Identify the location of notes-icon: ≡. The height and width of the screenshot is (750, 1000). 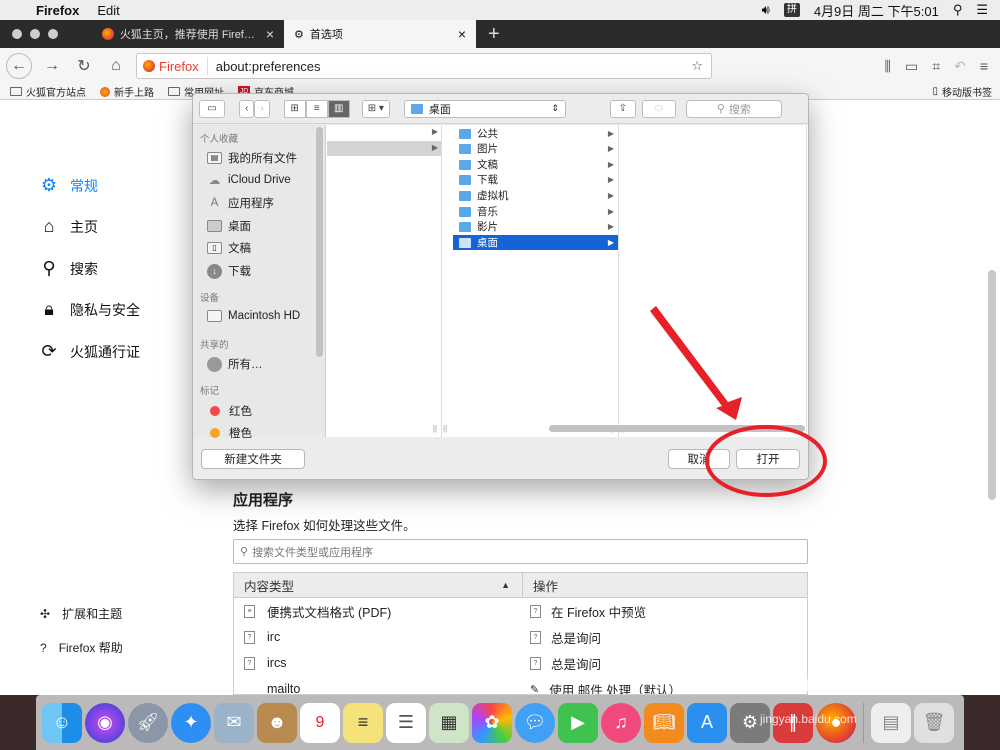
(363, 722).